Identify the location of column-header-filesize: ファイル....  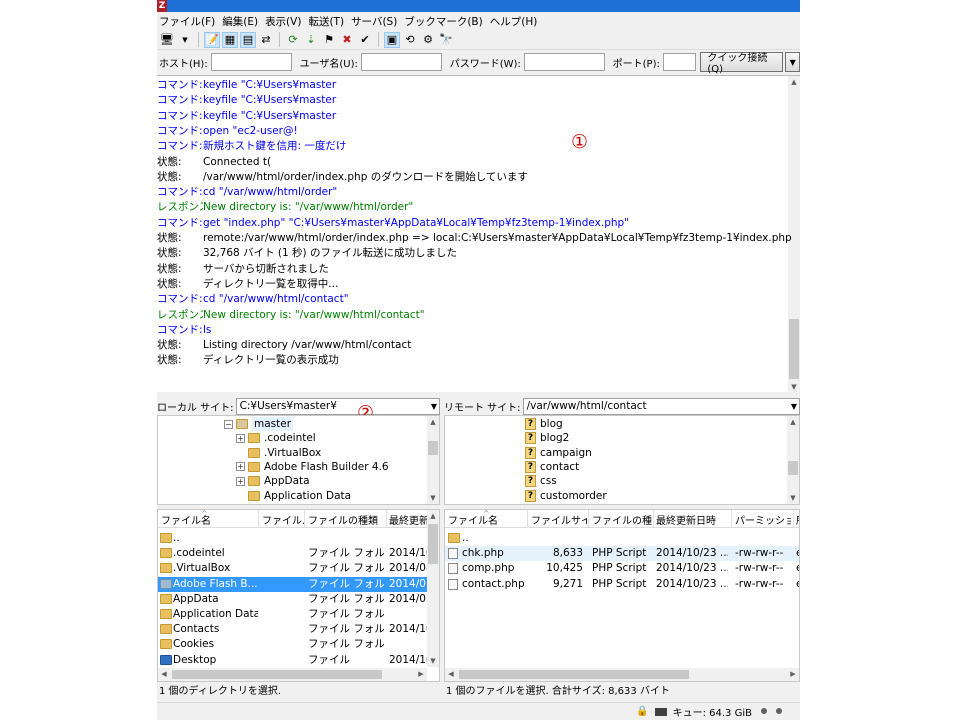
(283, 519).